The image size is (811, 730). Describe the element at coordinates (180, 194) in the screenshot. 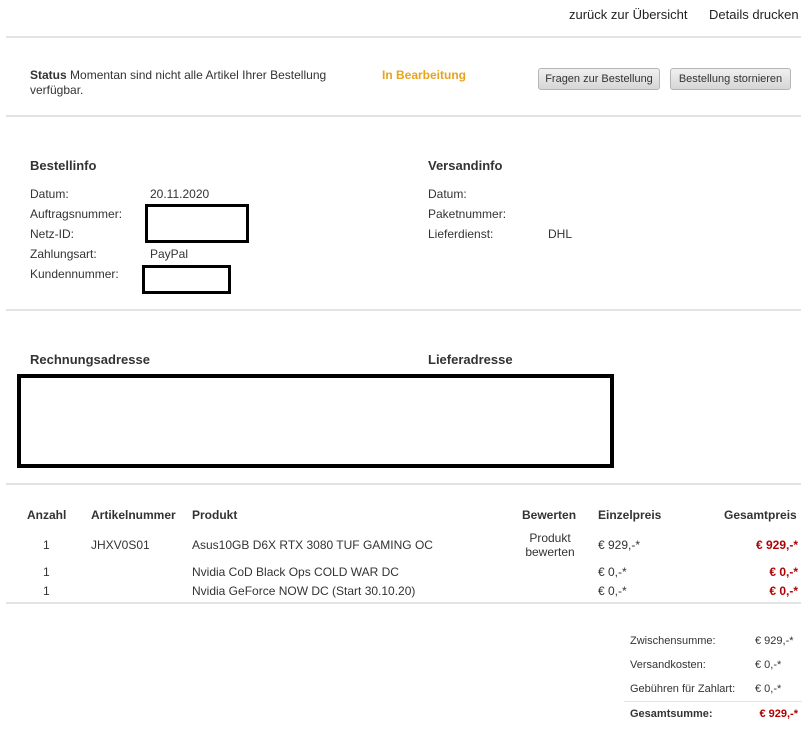

I see `order-date-value: 20.11.2020` at that location.